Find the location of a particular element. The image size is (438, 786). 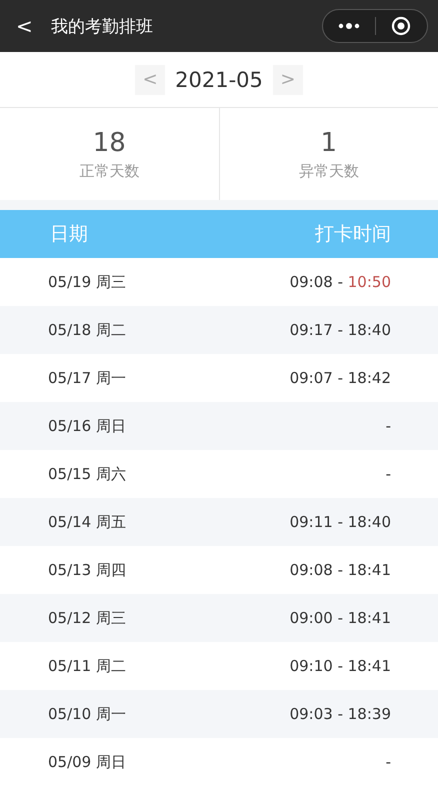

date-cell: 05/11 周二 is located at coordinates (87, 666).